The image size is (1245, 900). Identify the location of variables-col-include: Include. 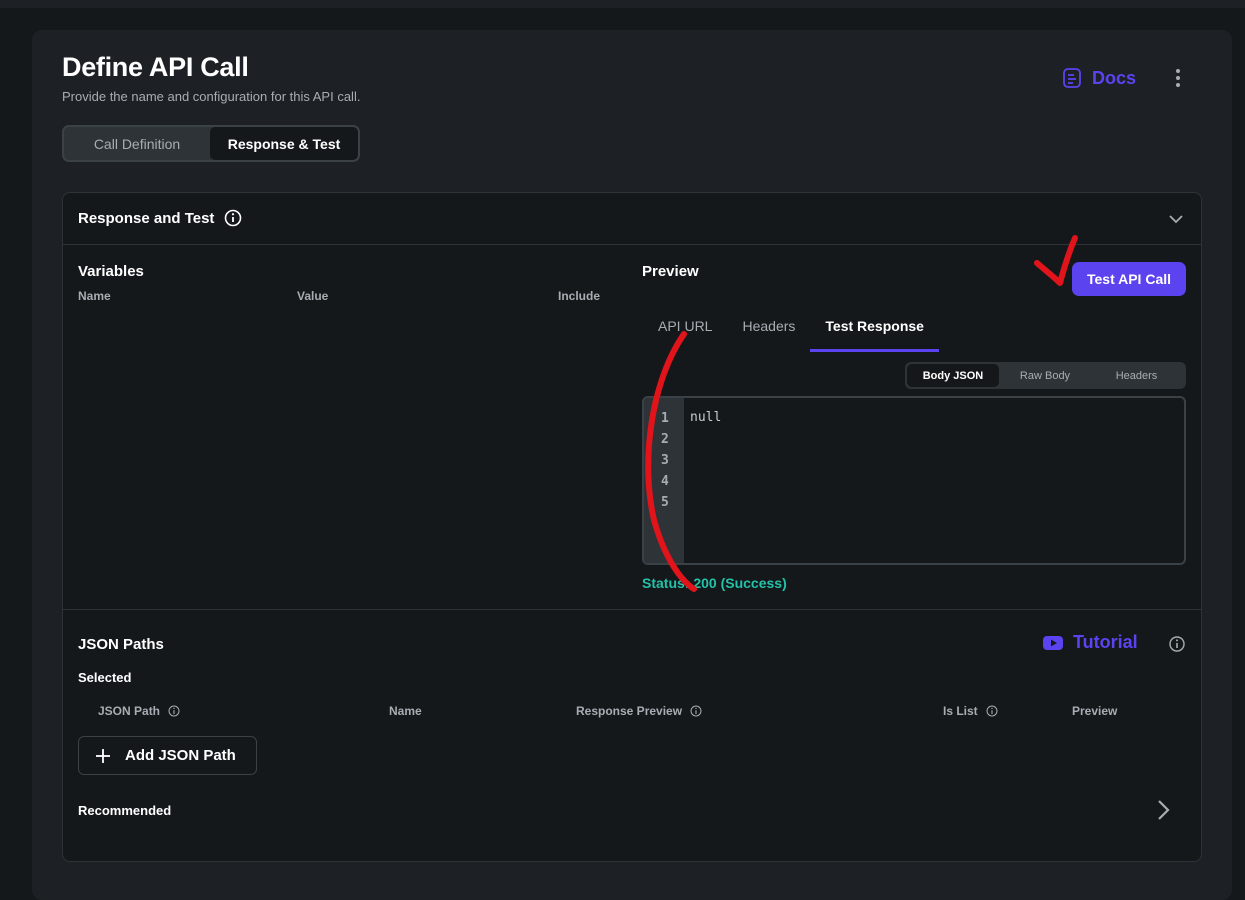
(579, 296).